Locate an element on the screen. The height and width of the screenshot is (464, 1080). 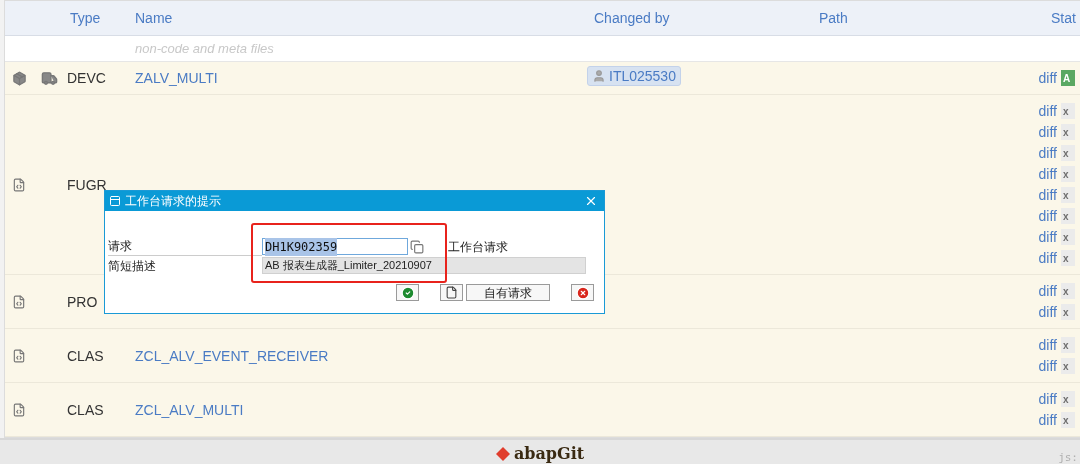
dialog-title: 工作台请求的提示 is located at coordinates (173, 201).